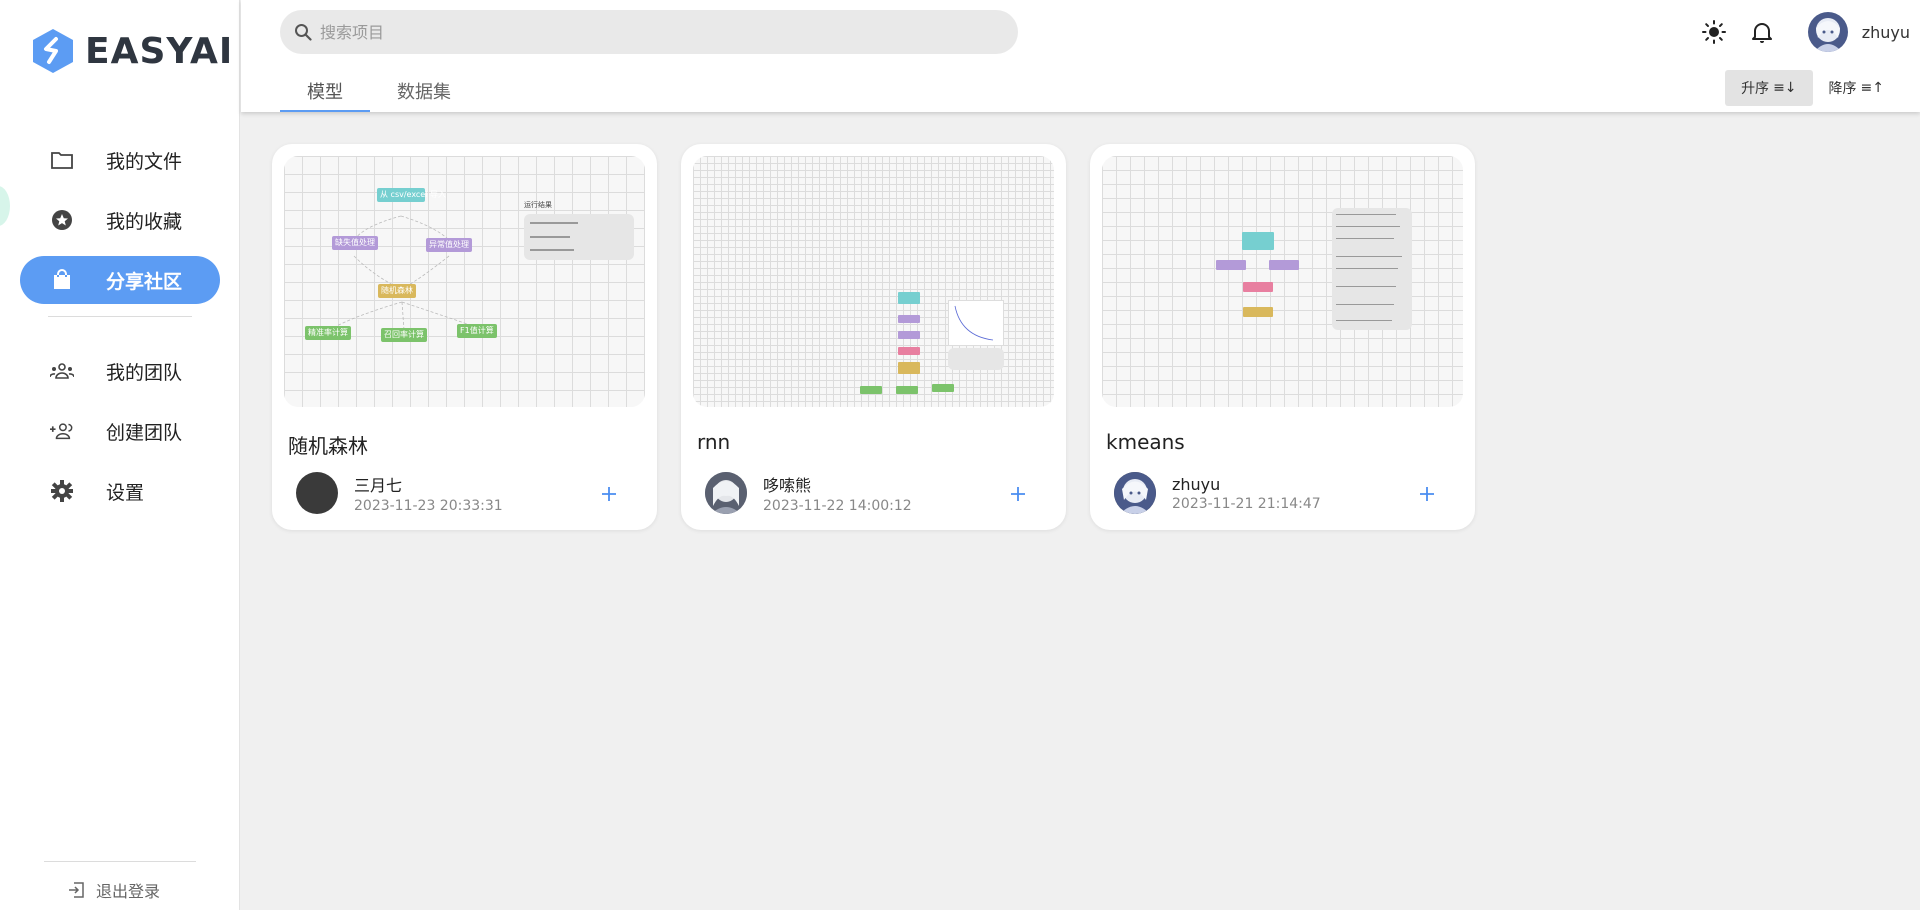 Image resolution: width=1920 pixels, height=910 pixels. Describe the element at coordinates (538, 205) in the screenshot. I see `result-panel-title: 运行结果` at that location.